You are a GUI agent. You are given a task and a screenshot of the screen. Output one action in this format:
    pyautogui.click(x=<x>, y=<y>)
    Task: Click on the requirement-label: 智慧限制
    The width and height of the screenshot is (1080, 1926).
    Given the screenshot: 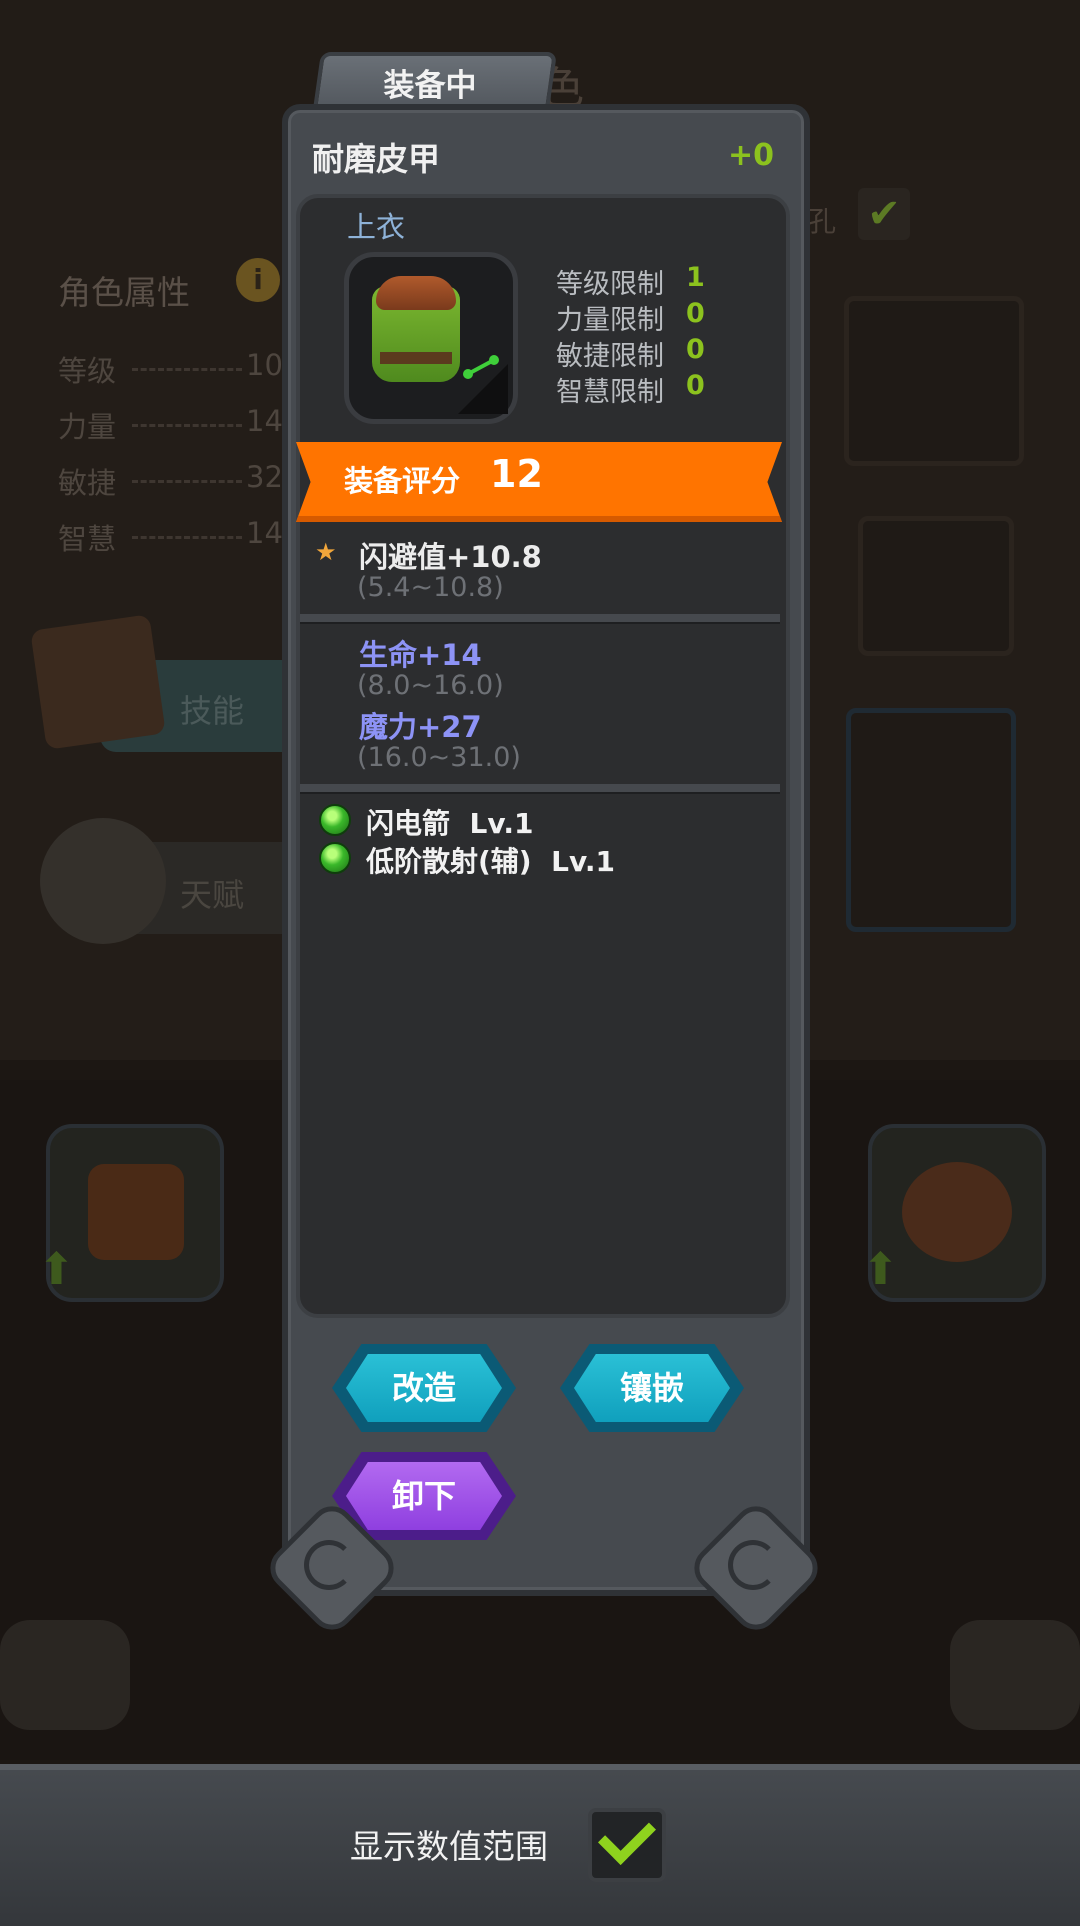 What is the action you would take?
    pyautogui.click(x=610, y=392)
    